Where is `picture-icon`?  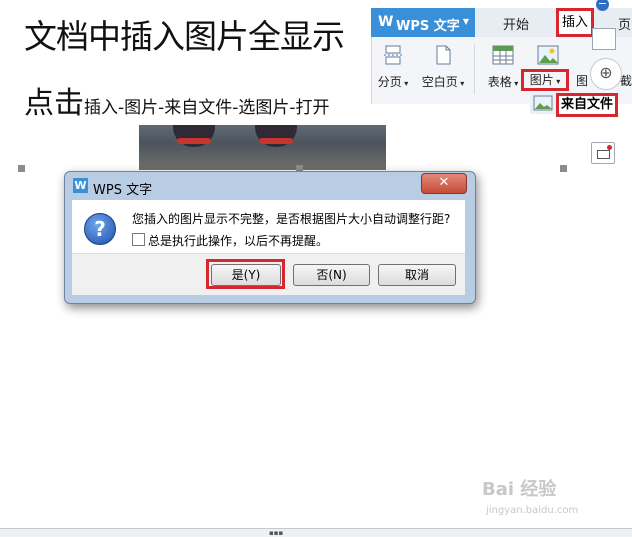 picture-icon is located at coordinates (548, 55).